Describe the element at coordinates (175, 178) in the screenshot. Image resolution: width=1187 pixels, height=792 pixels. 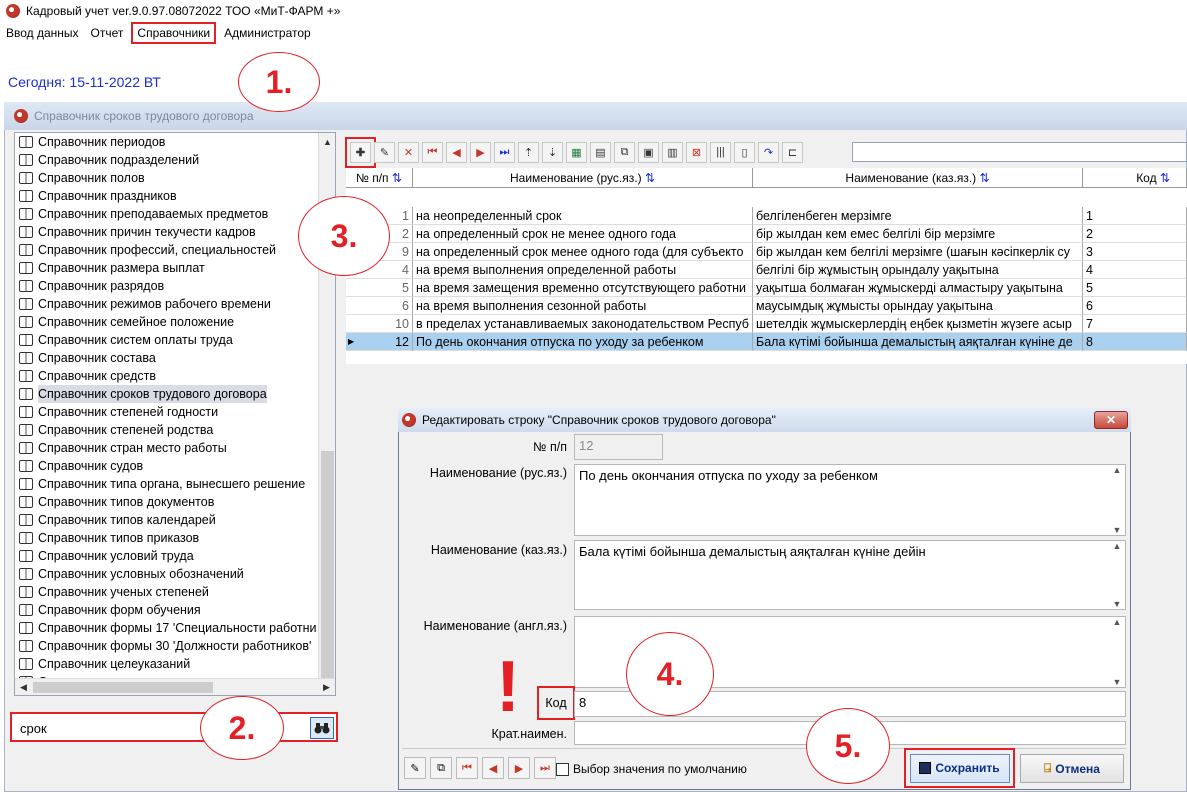
I see `reference-list-item: Справочник полов` at that location.